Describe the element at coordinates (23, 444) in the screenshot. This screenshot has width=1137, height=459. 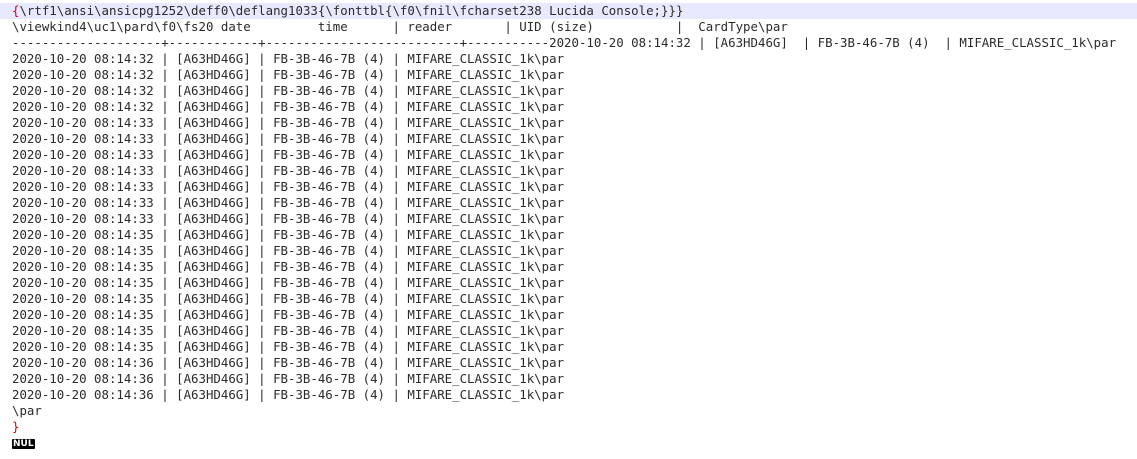
I see `nul-marker: NUL` at that location.